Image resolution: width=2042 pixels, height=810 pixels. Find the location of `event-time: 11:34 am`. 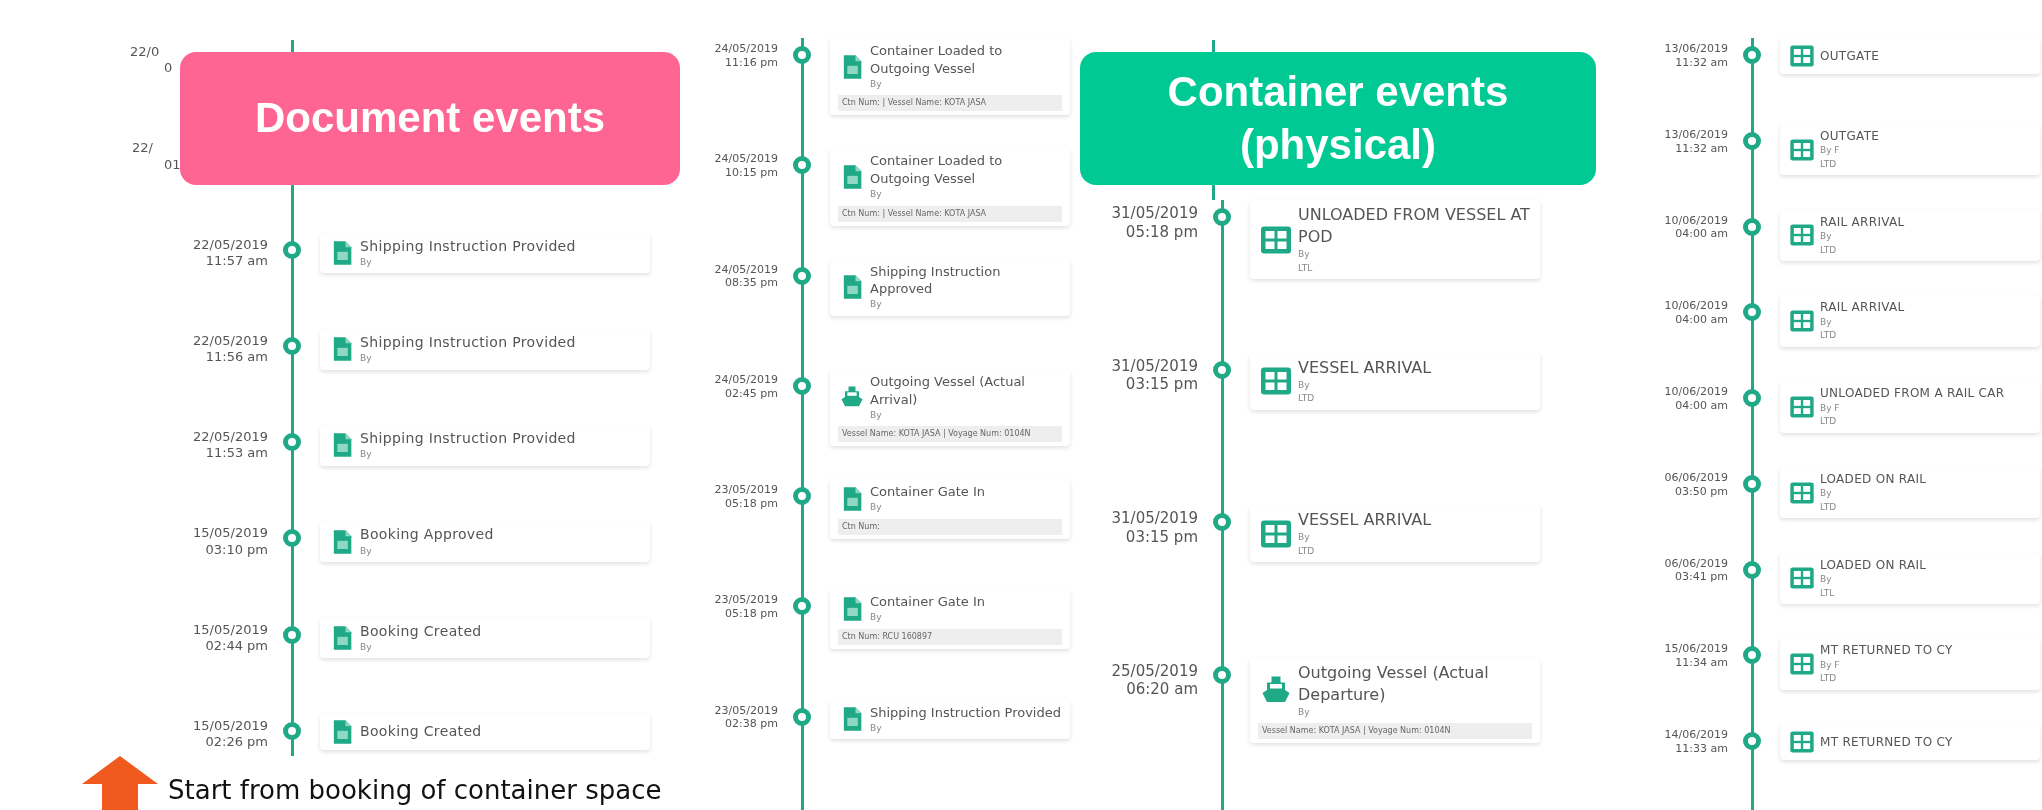

event-time: 11:34 am is located at coordinates (1701, 663).